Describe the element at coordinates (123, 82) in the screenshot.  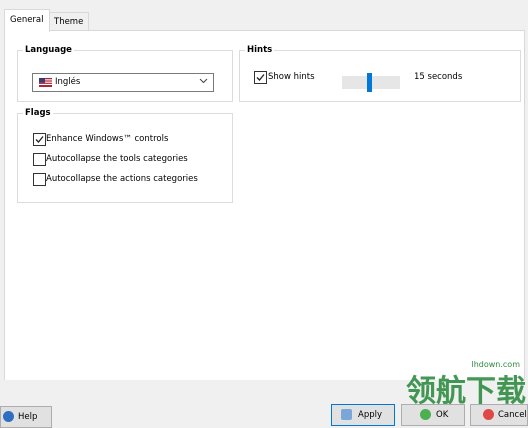
I see `language-select: Inglés` at that location.